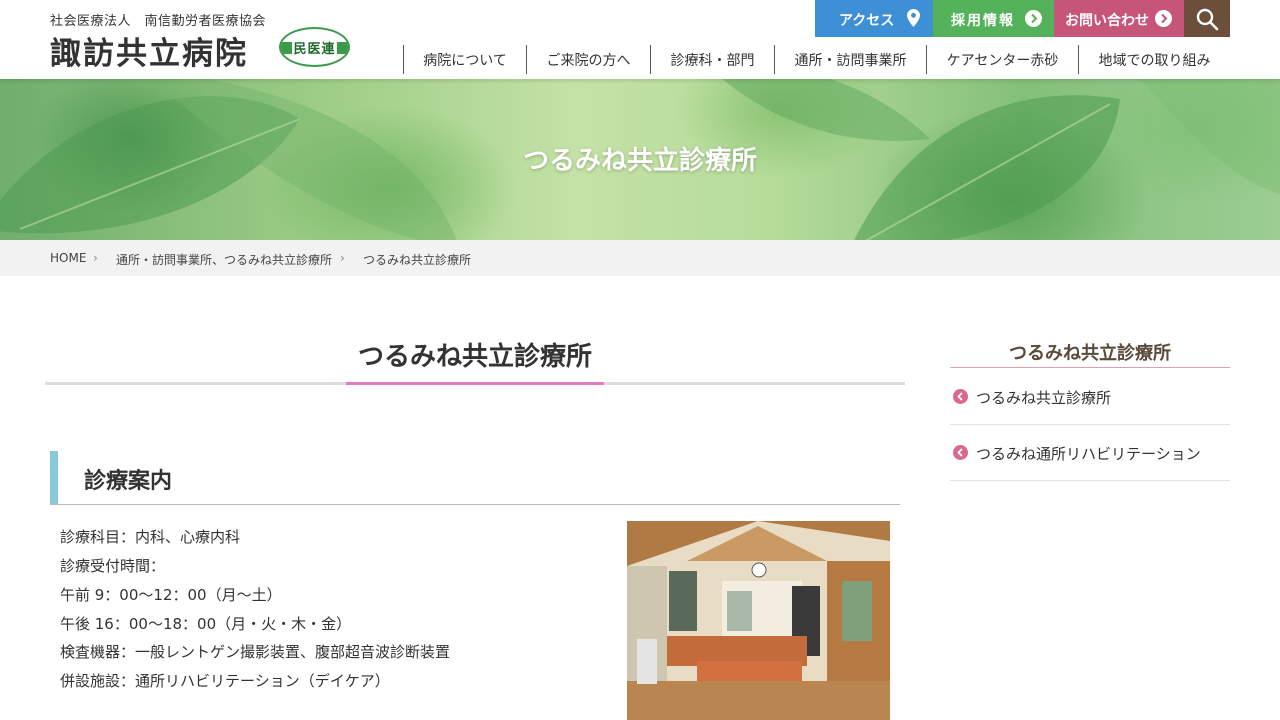 This screenshot has width=1280, height=720. I want to click on sidebar-title: つるみね共立診療所, so click(1090, 353).